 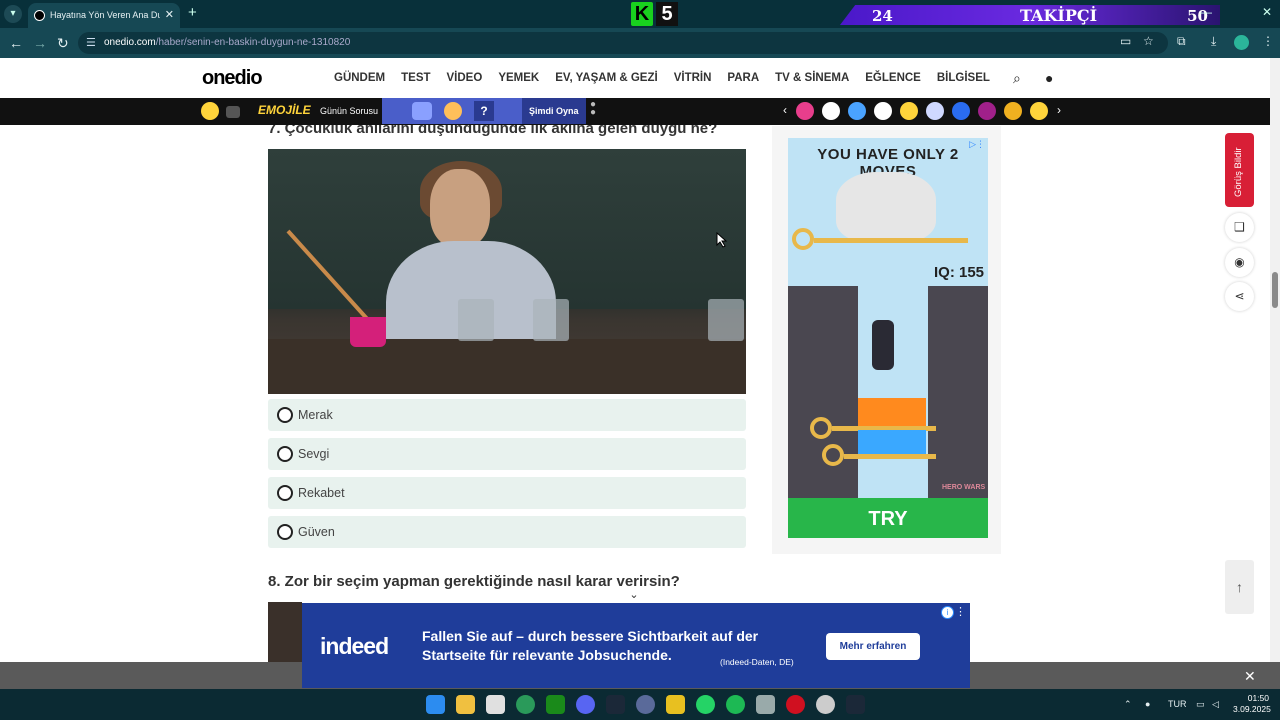 What do you see at coordinates (1049, 78) in the screenshot?
I see `user-icon: ●` at bounding box center [1049, 78].